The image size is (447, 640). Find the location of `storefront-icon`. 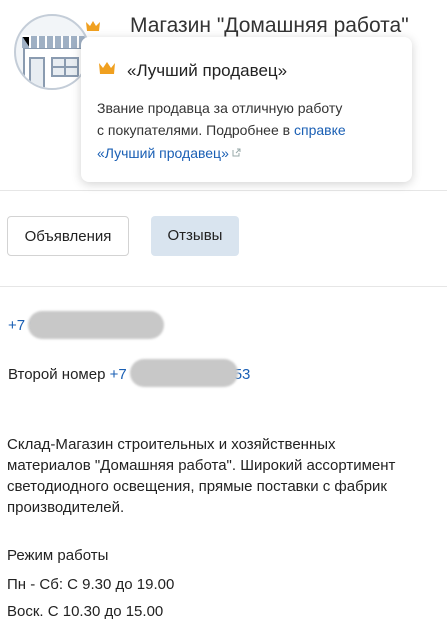

storefront-icon is located at coordinates (52, 52).